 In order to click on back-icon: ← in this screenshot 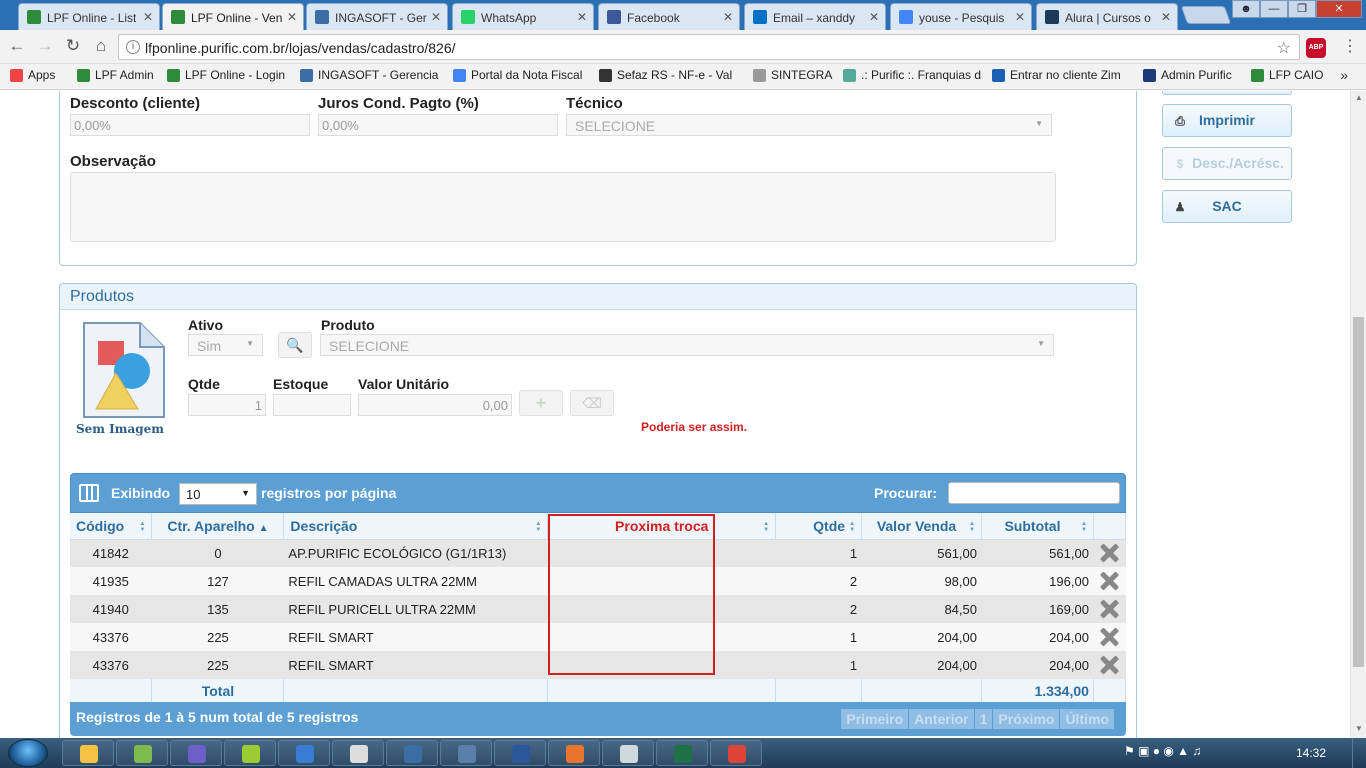, I will do `click(17, 46)`.